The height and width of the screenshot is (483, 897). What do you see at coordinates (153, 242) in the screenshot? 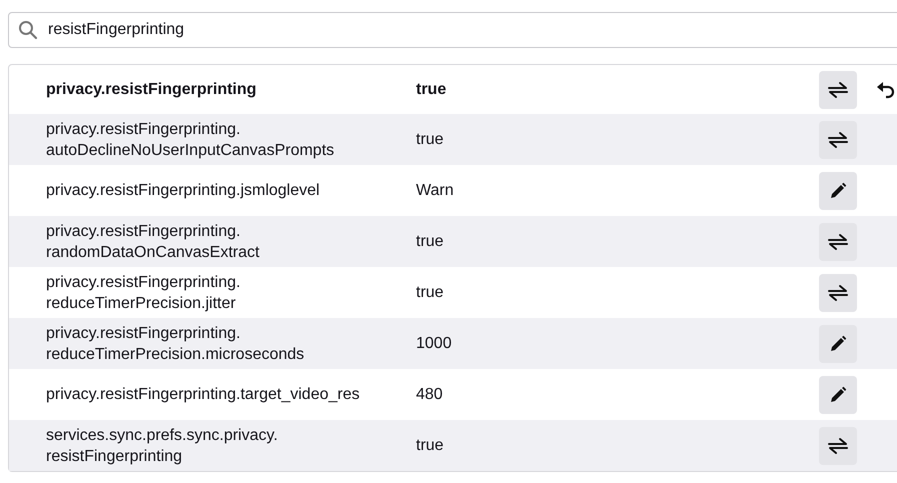
I see `pref-name: privacy.resistFingerprinting. randomDataOnCanvasExtract` at bounding box center [153, 242].